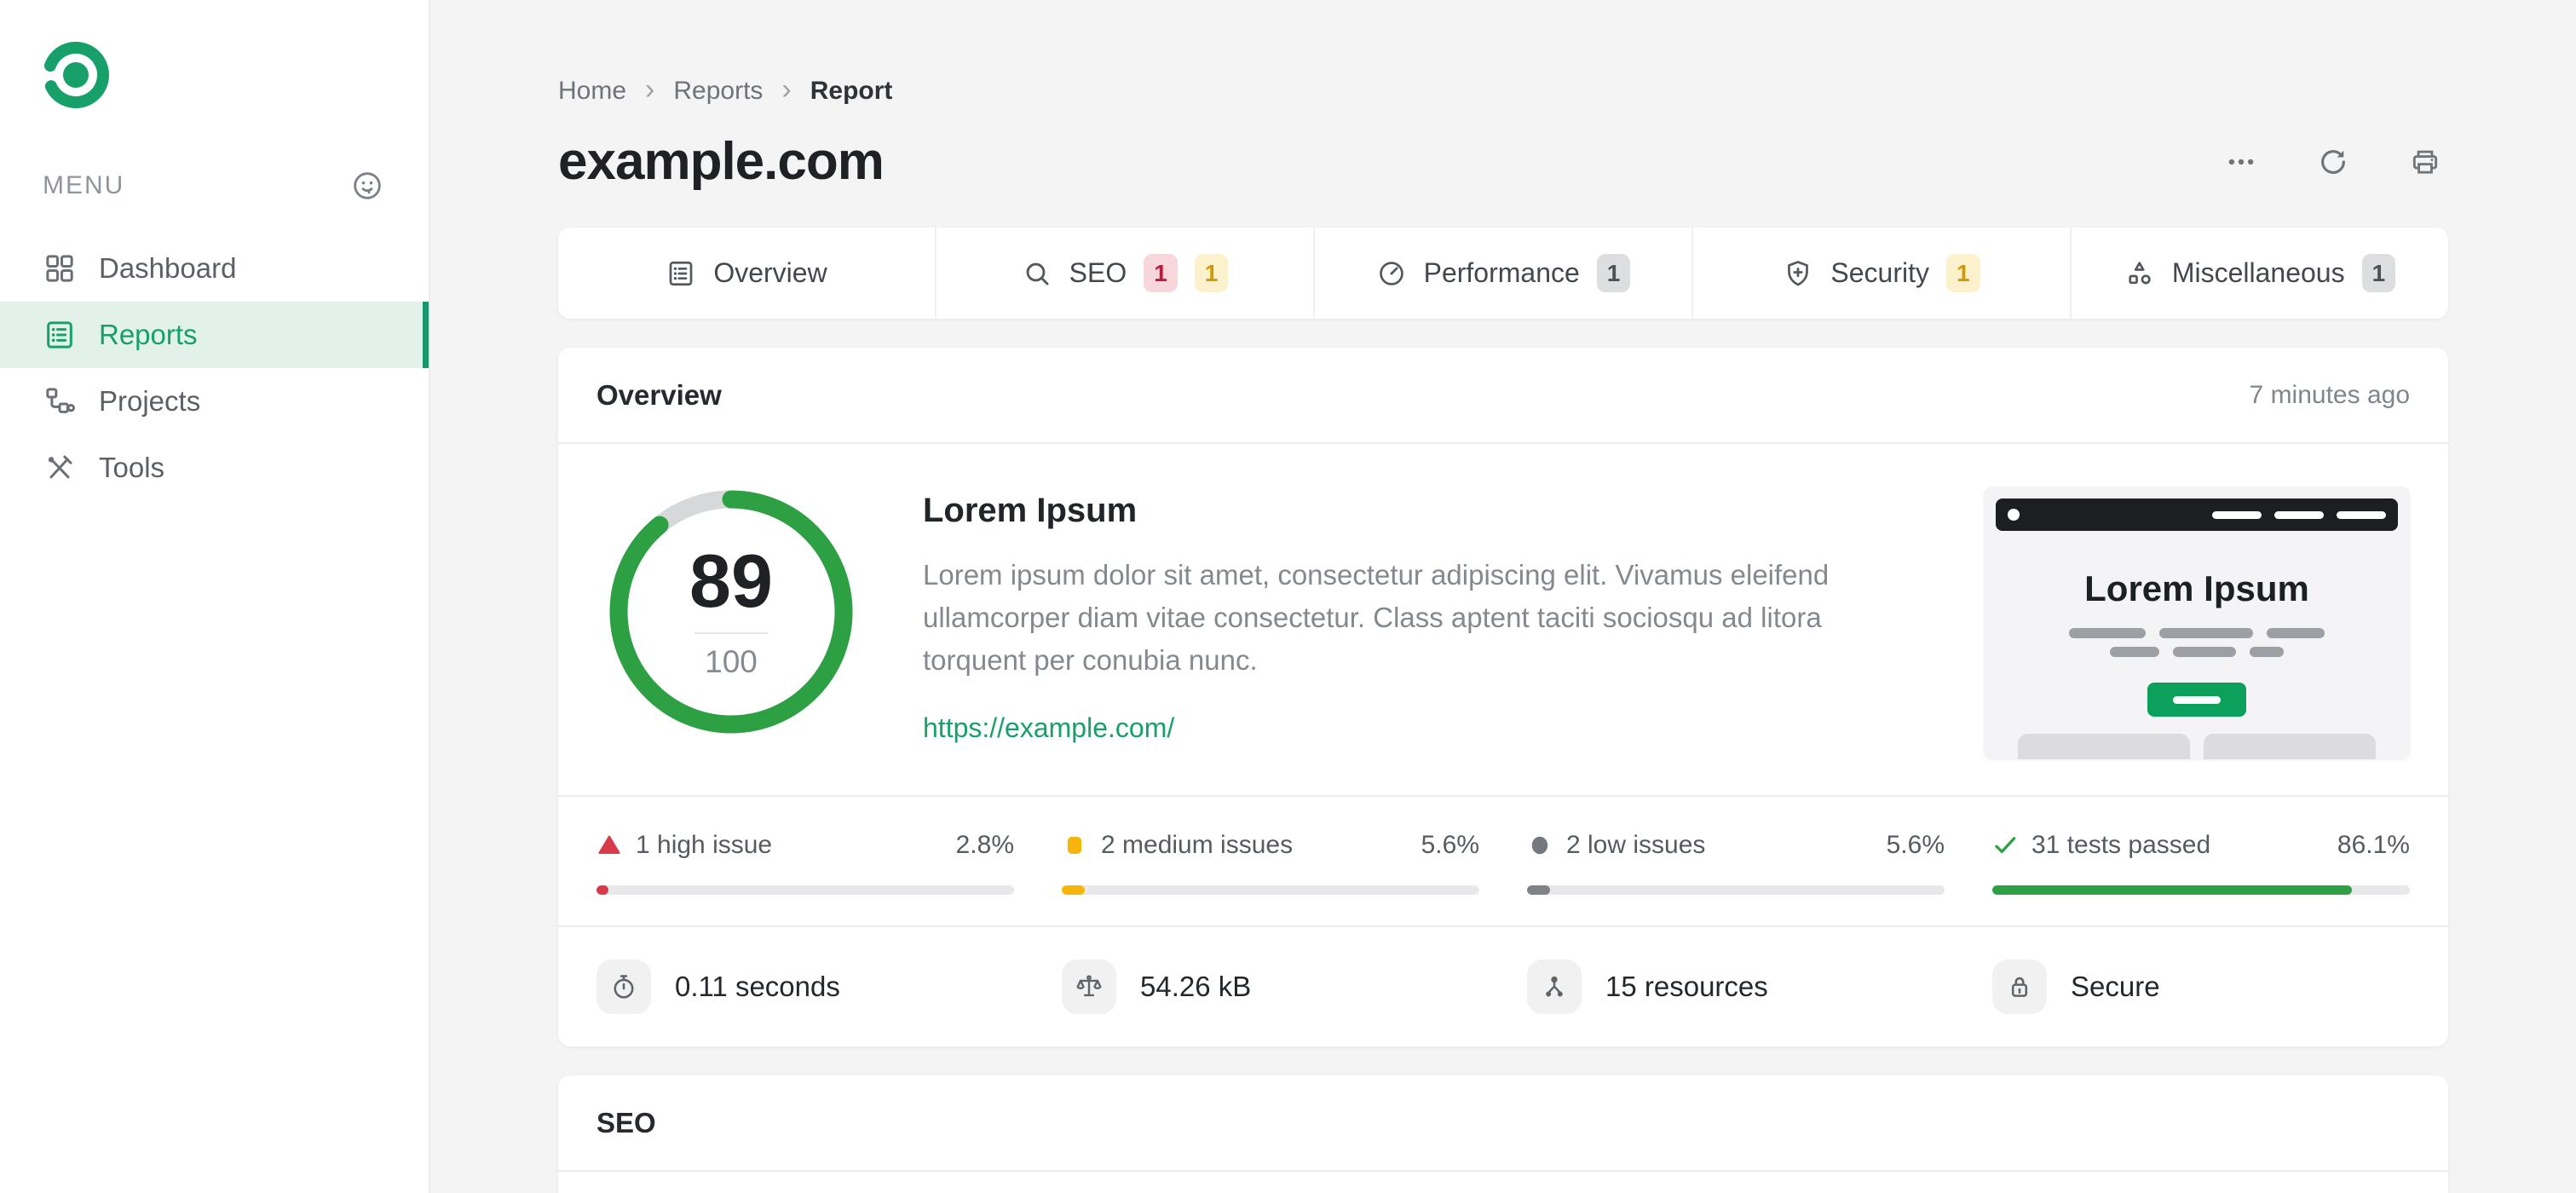 This screenshot has height=1193, width=2576. Describe the element at coordinates (731, 633) in the screenshot. I see `score-divider` at that location.